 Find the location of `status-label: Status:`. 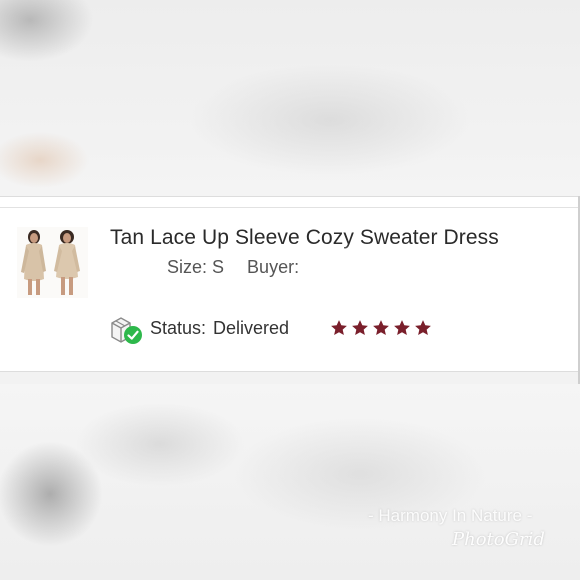

status-label: Status: is located at coordinates (178, 328).